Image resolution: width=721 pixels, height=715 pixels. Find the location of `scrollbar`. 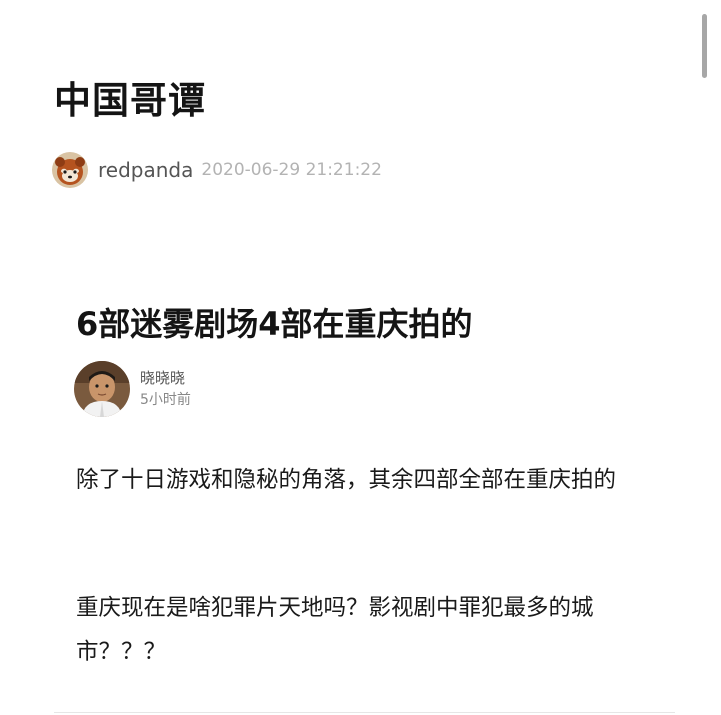

scrollbar is located at coordinates (704, 46).